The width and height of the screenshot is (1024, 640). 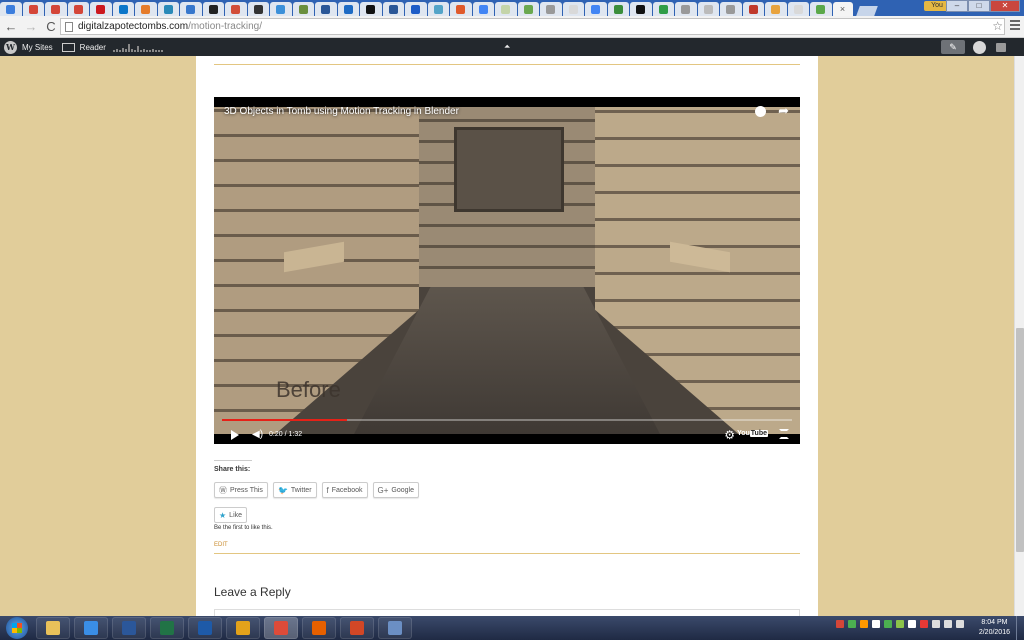 I want to click on like-button: ★ Like, so click(x=231, y=515).